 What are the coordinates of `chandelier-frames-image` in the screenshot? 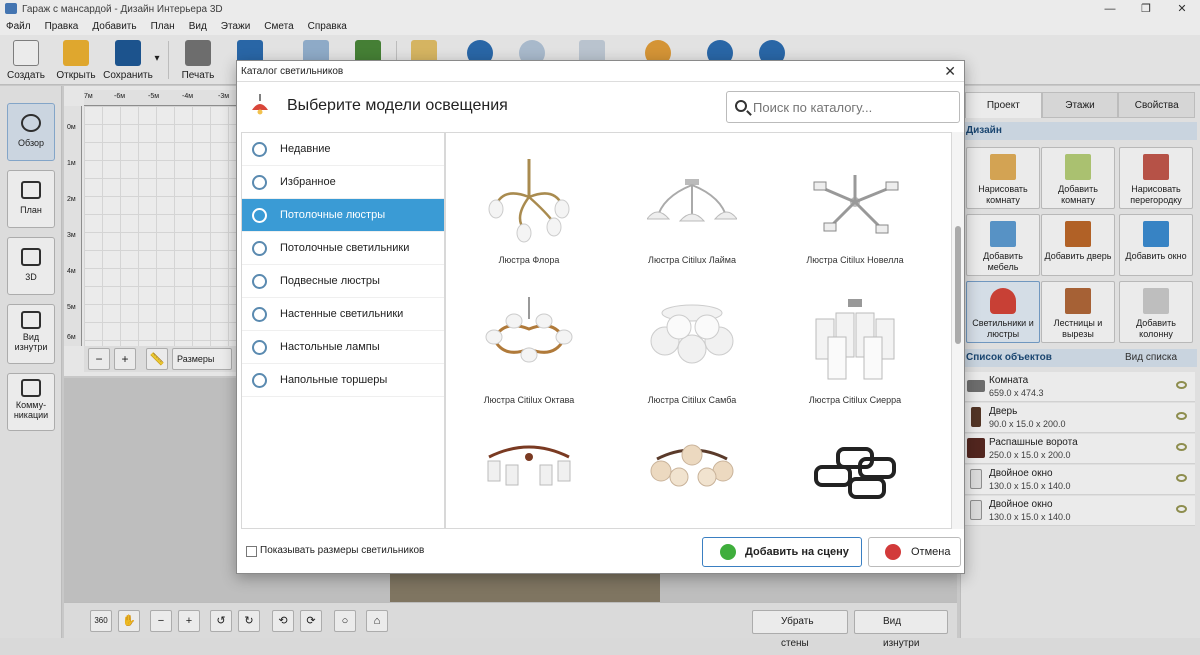 It's located at (855, 473).